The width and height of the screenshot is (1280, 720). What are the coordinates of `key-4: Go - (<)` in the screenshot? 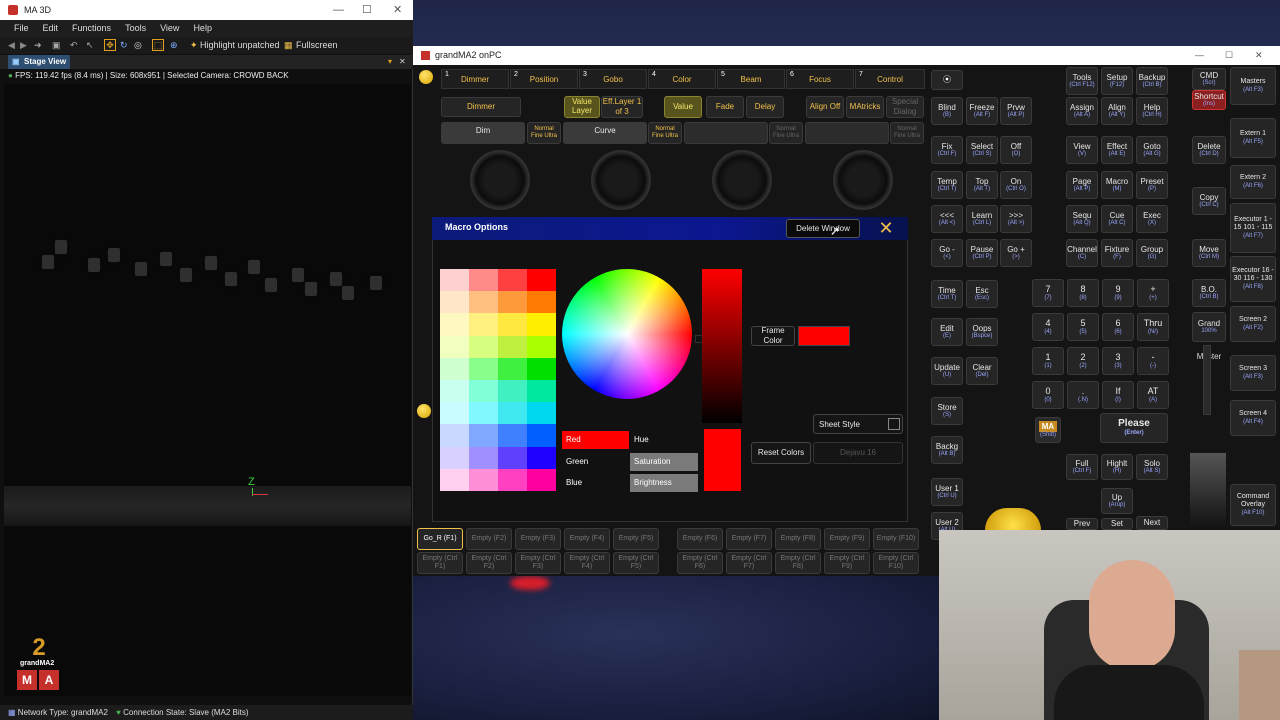 It's located at (947, 253).